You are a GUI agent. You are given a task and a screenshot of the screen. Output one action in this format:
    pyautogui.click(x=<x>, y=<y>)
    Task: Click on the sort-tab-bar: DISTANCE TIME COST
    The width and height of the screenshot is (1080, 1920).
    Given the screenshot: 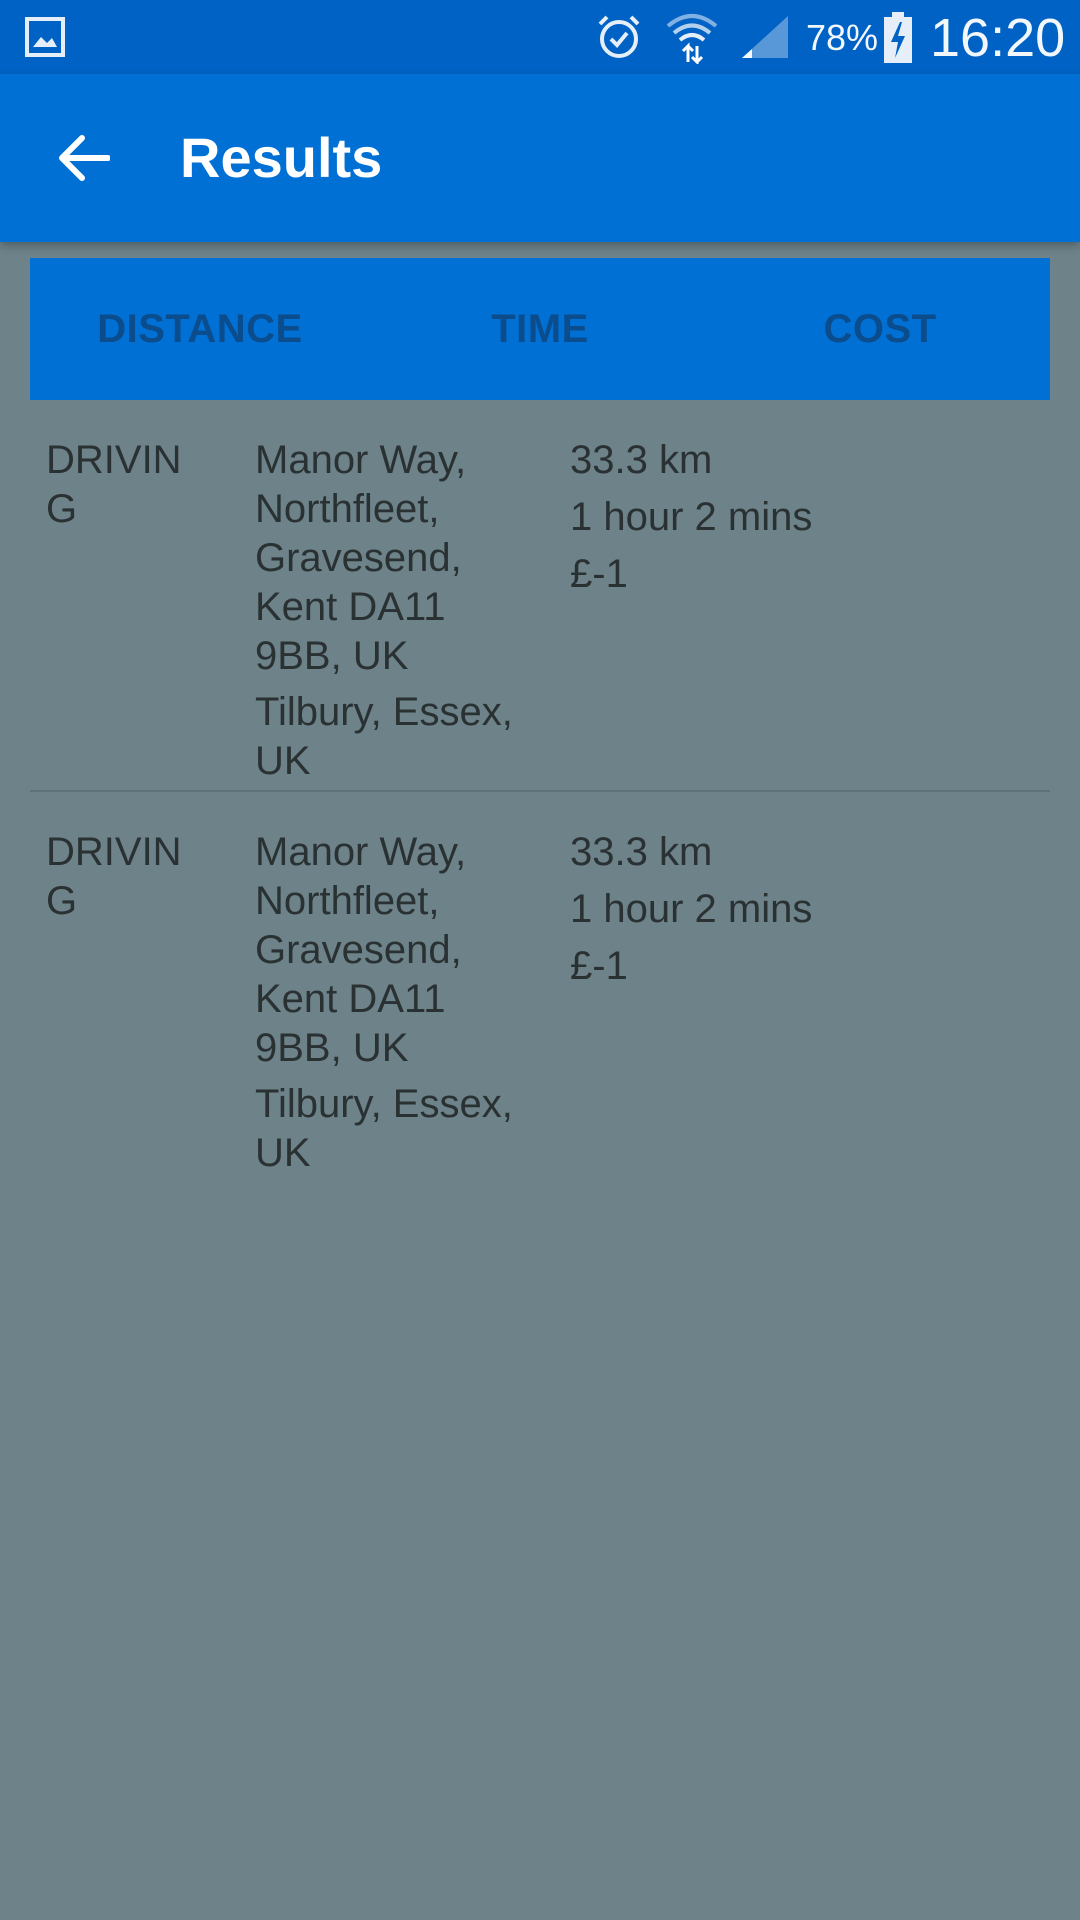 What is the action you would take?
    pyautogui.click(x=540, y=329)
    